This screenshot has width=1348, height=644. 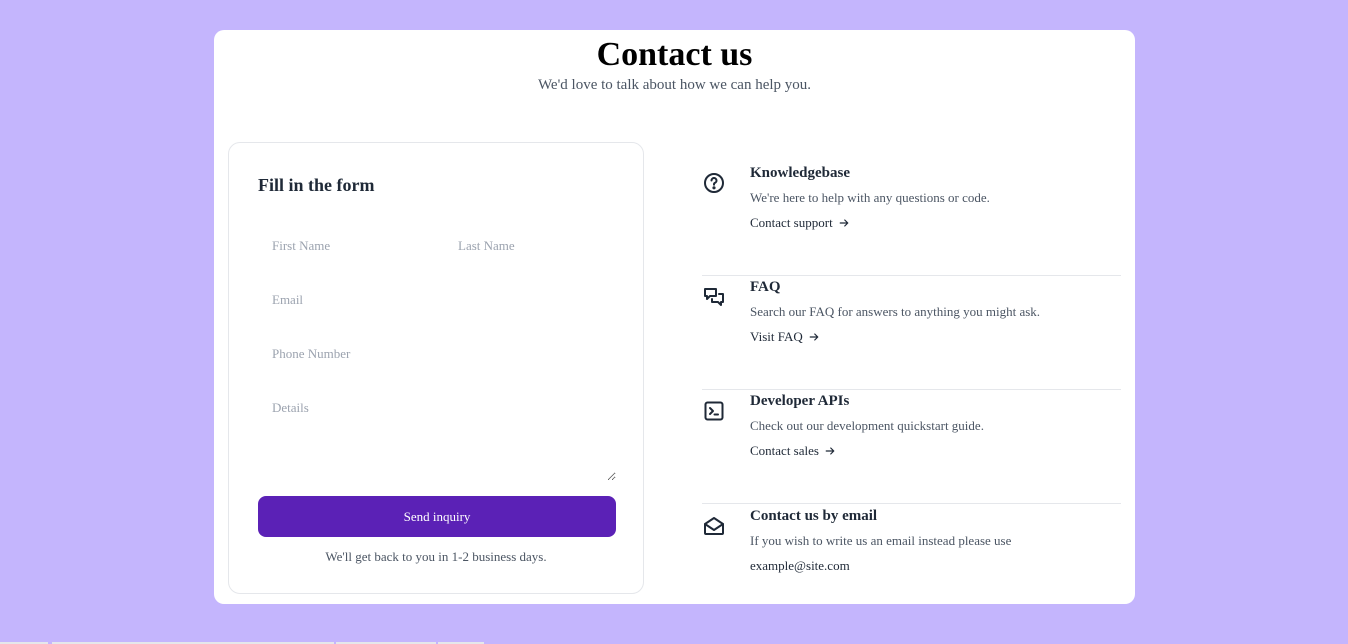 I want to click on details-textarea, so click(x=437, y=436).